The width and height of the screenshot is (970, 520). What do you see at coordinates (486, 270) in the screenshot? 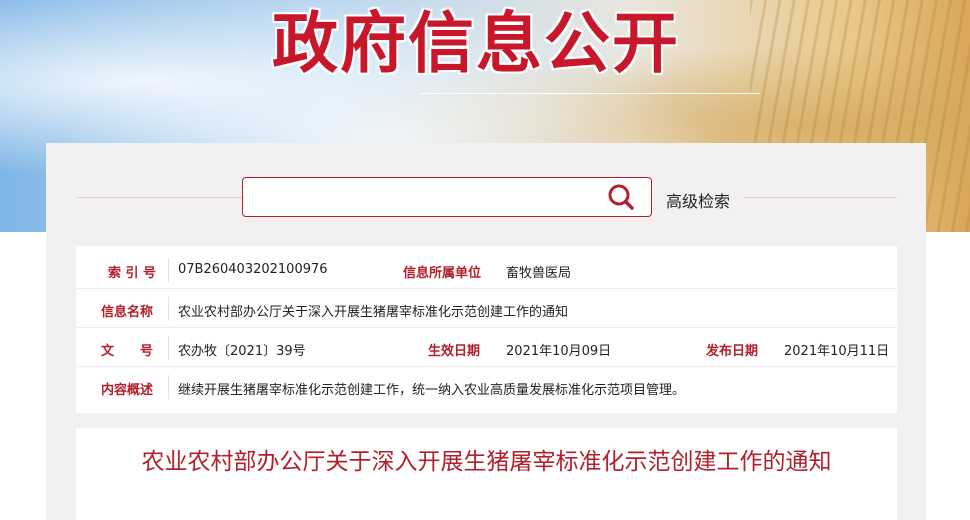
I see `info-row-index: 索 引 号 07B260403202100976 信息所属单位 畜牧兽医局` at bounding box center [486, 270].